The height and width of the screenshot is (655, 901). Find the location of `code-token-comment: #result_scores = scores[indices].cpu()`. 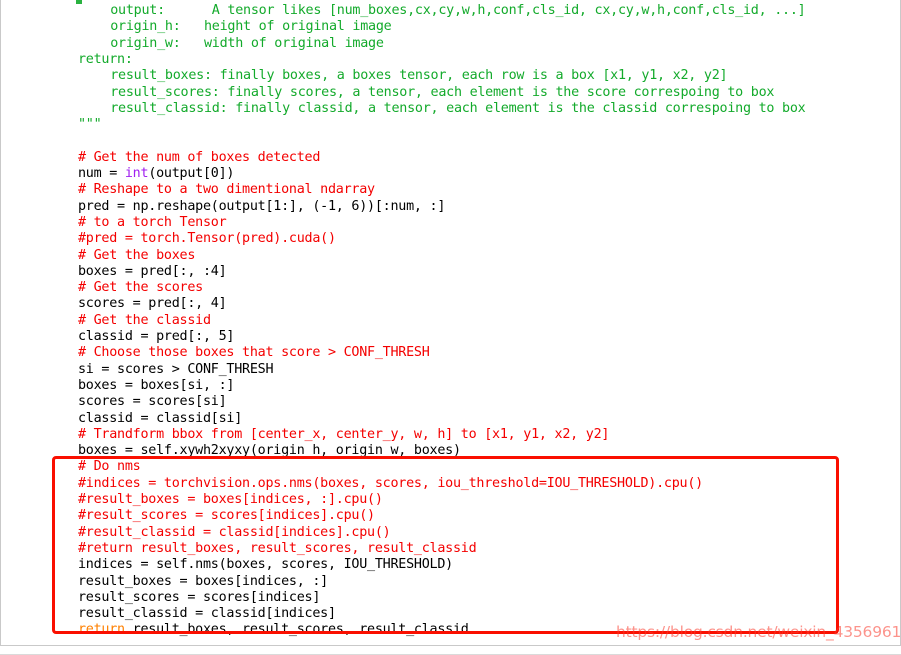

code-token-comment: #result_scores = scores[indices].cpu() is located at coordinates (226, 516).